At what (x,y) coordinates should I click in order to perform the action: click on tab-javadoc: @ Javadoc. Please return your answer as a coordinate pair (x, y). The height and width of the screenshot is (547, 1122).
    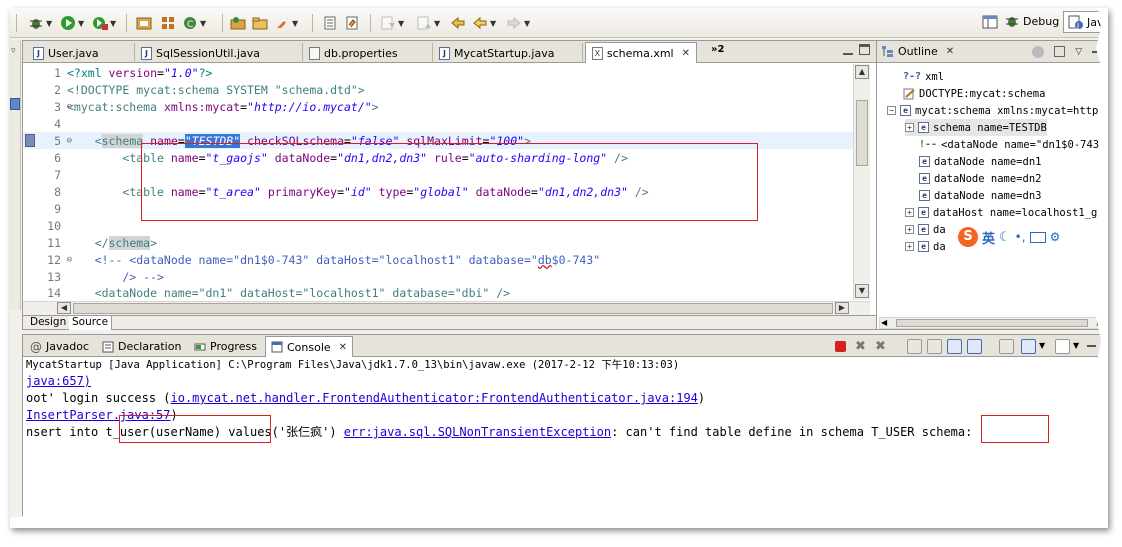
    Looking at the image, I should click on (59, 346).